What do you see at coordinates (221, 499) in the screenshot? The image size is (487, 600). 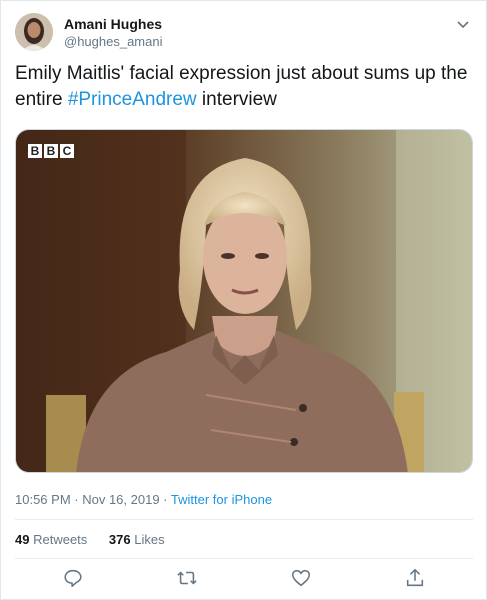 I see `tweet-source: Twitter for iPhone` at bounding box center [221, 499].